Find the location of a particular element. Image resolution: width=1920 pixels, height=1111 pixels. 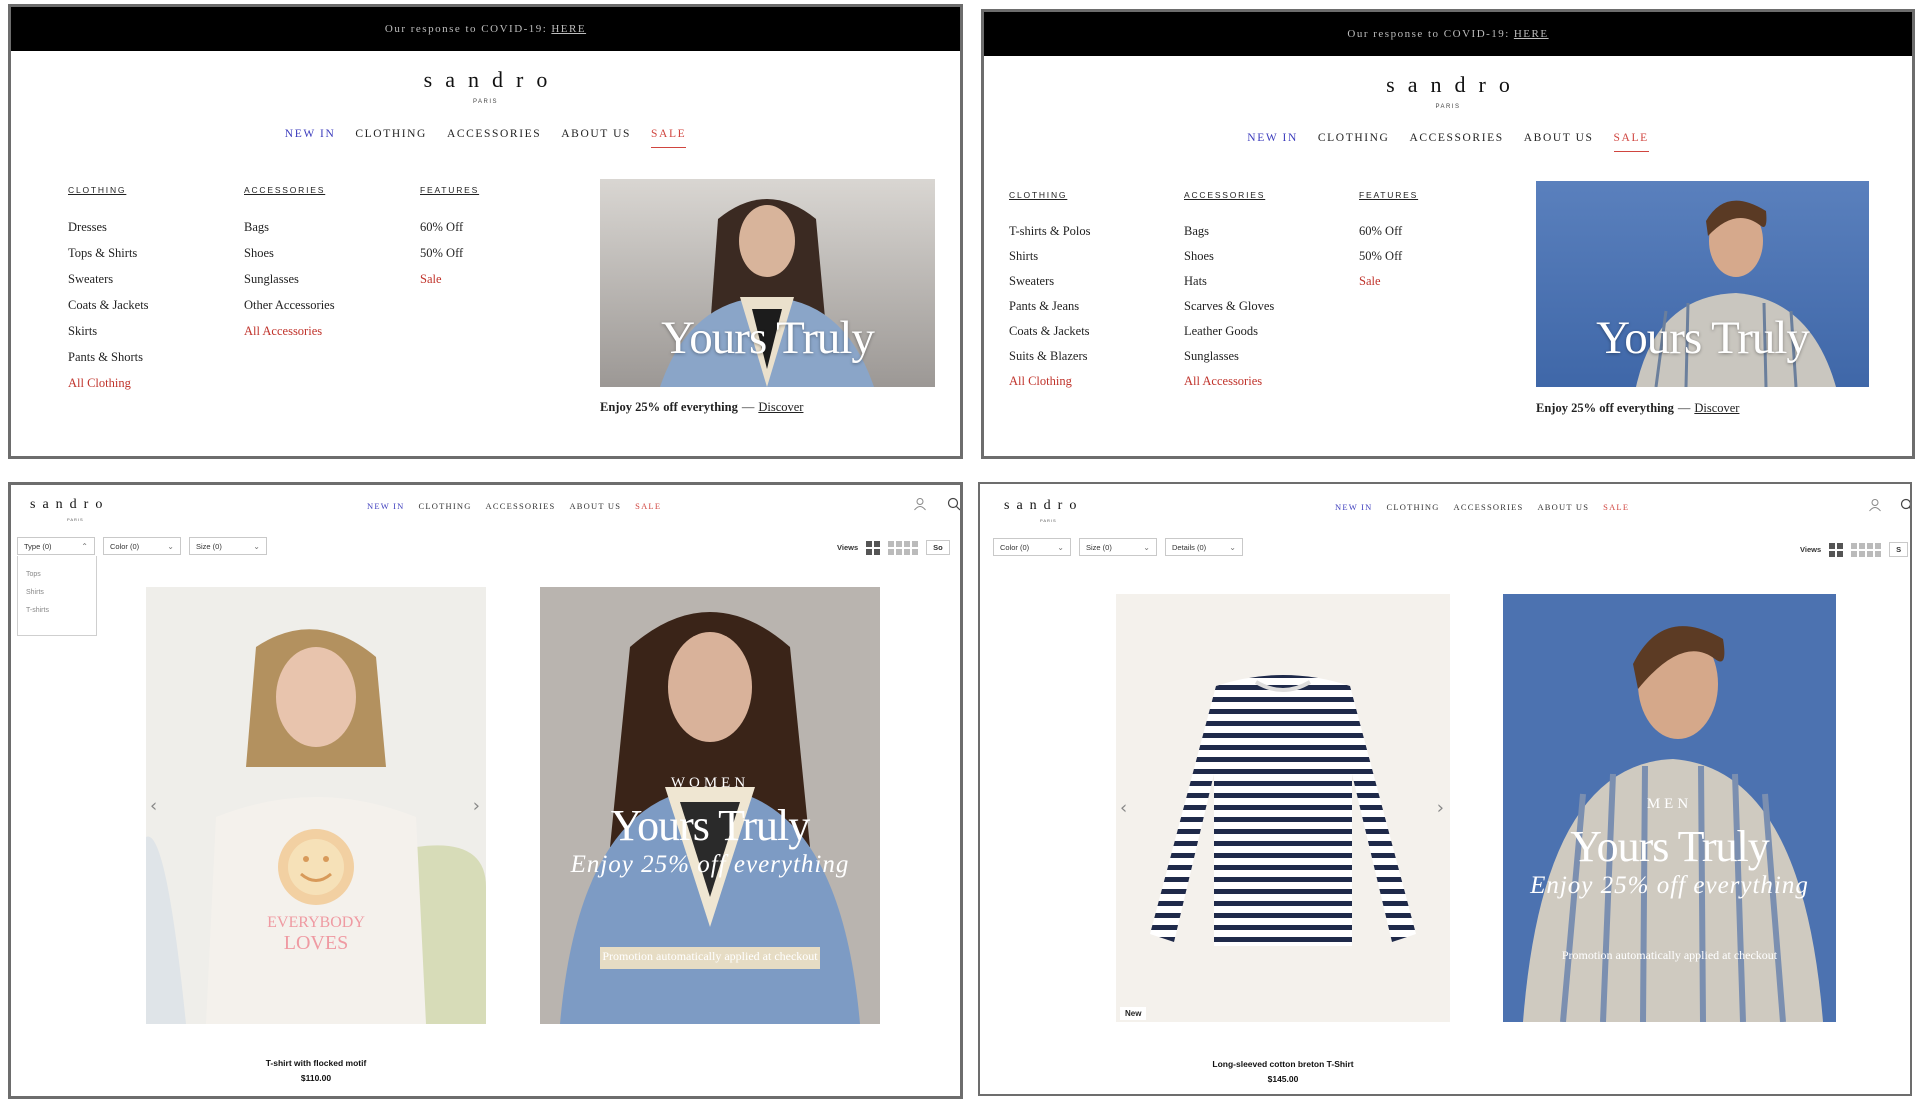

menu-item: Pants & Jeans is located at coordinates (1050, 306).